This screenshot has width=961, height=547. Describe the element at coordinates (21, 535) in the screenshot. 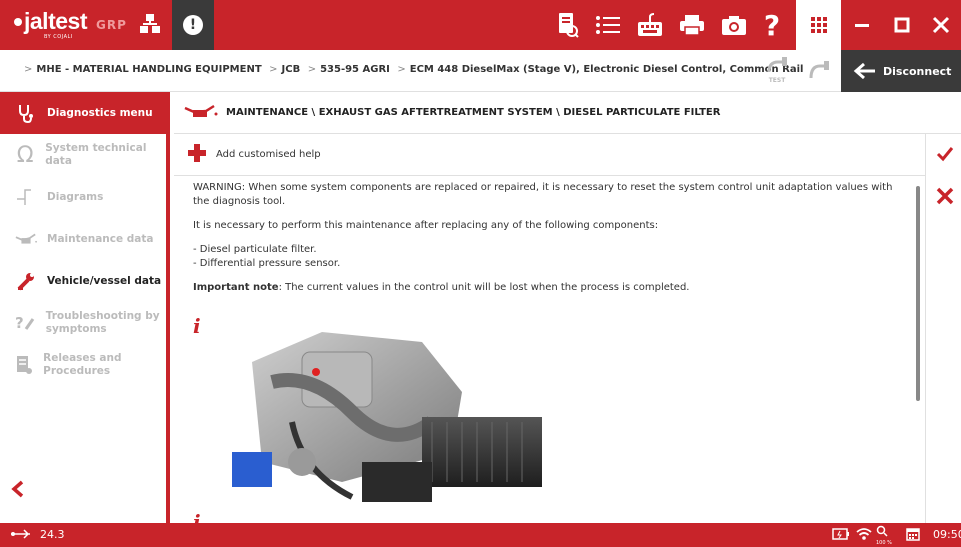

I see `usb-icon` at that location.